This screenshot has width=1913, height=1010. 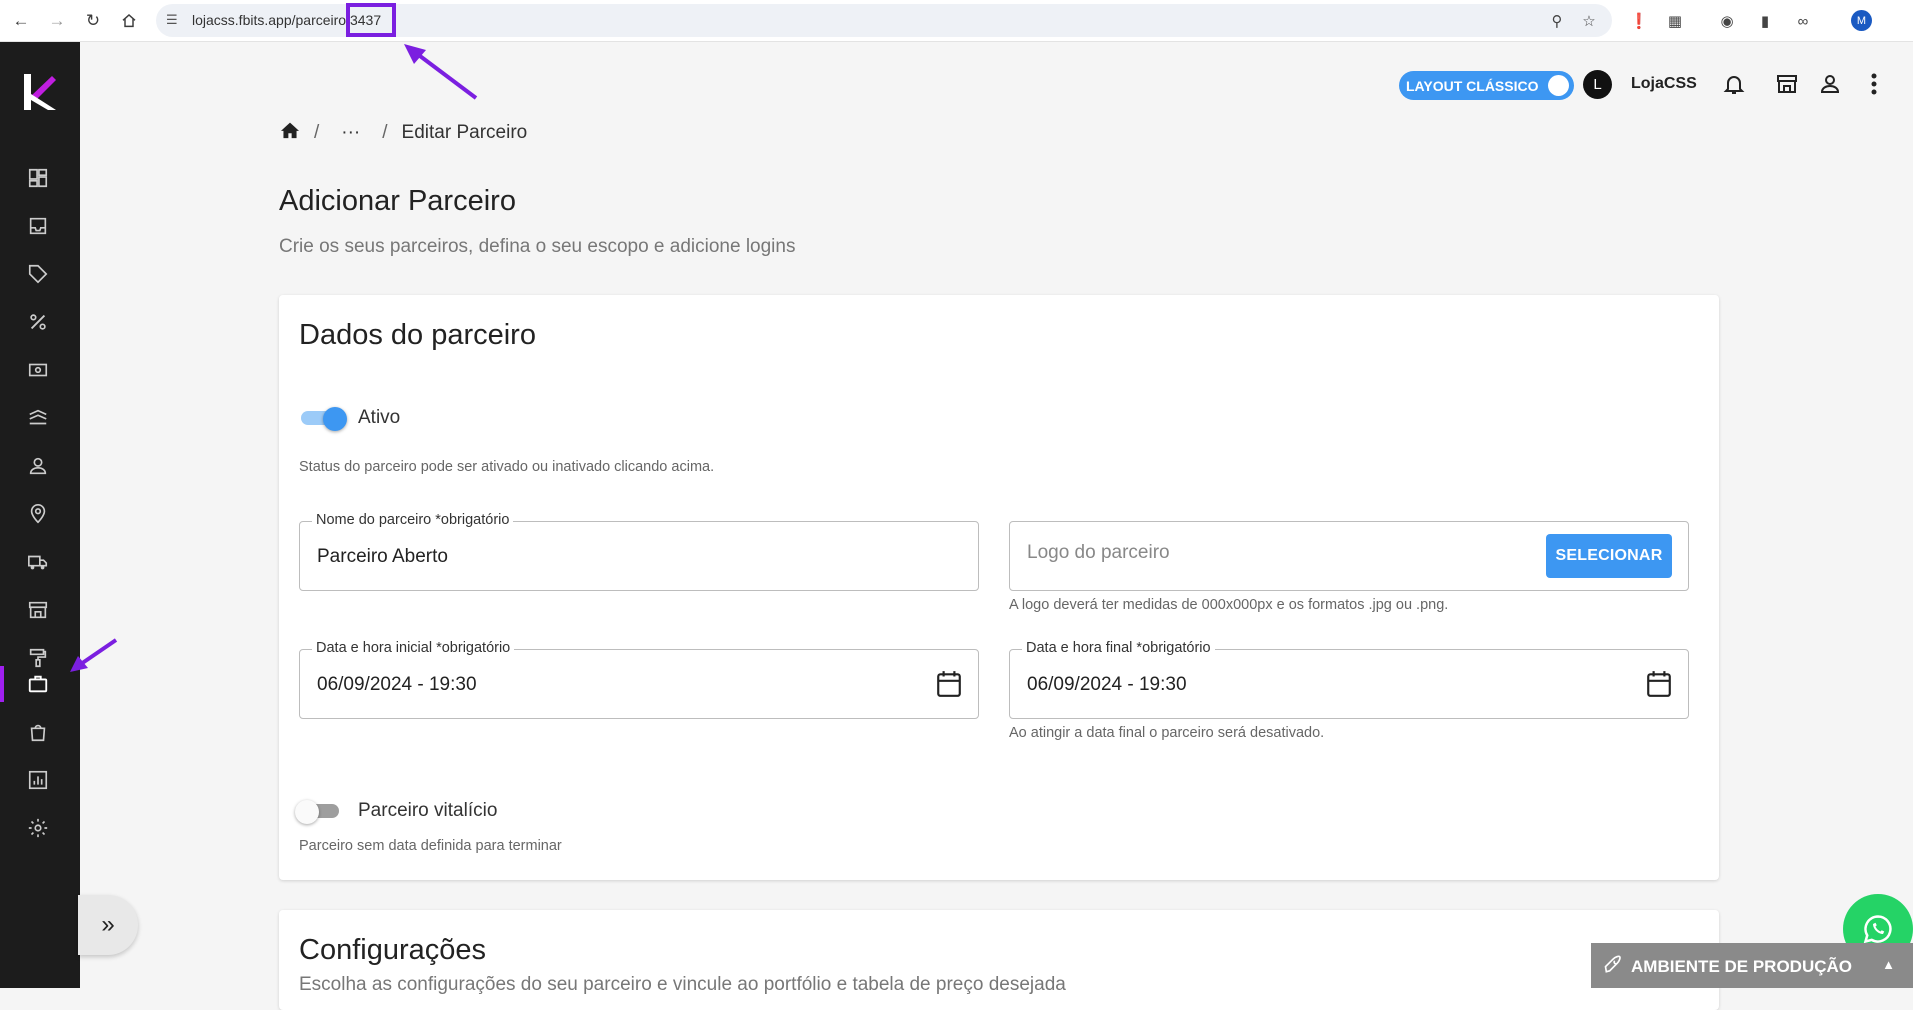 I want to click on more-vert-icon, so click(x=1874, y=84).